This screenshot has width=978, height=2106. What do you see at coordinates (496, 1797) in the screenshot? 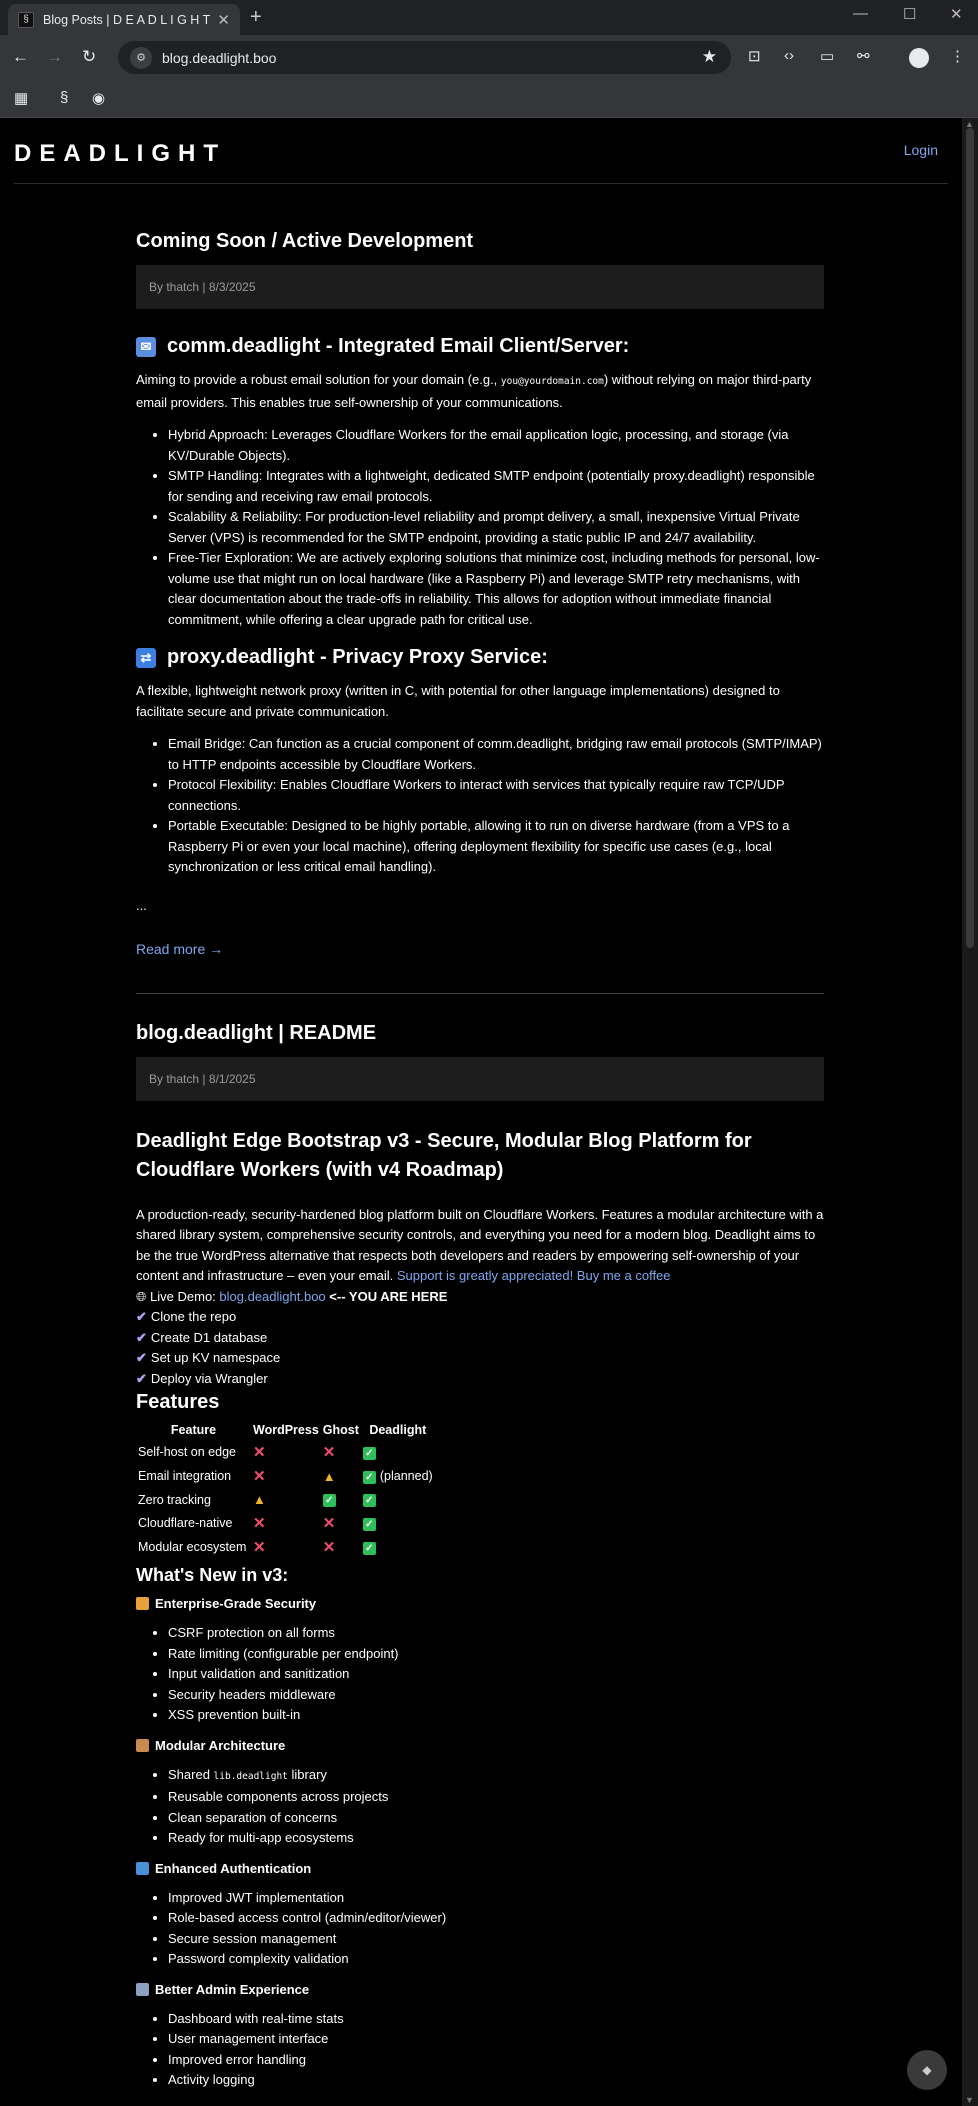
I see `list-item: Reusable components across projects` at bounding box center [496, 1797].